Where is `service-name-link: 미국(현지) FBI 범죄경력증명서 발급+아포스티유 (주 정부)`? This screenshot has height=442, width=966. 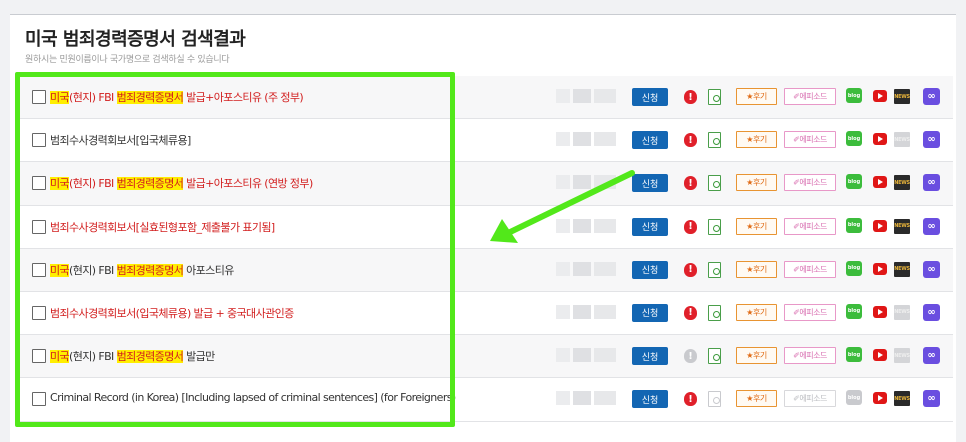 service-name-link: 미국(현지) FBI 범죄경력증명서 발급+아포스티유 (주 정부) is located at coordinates (177, 97).